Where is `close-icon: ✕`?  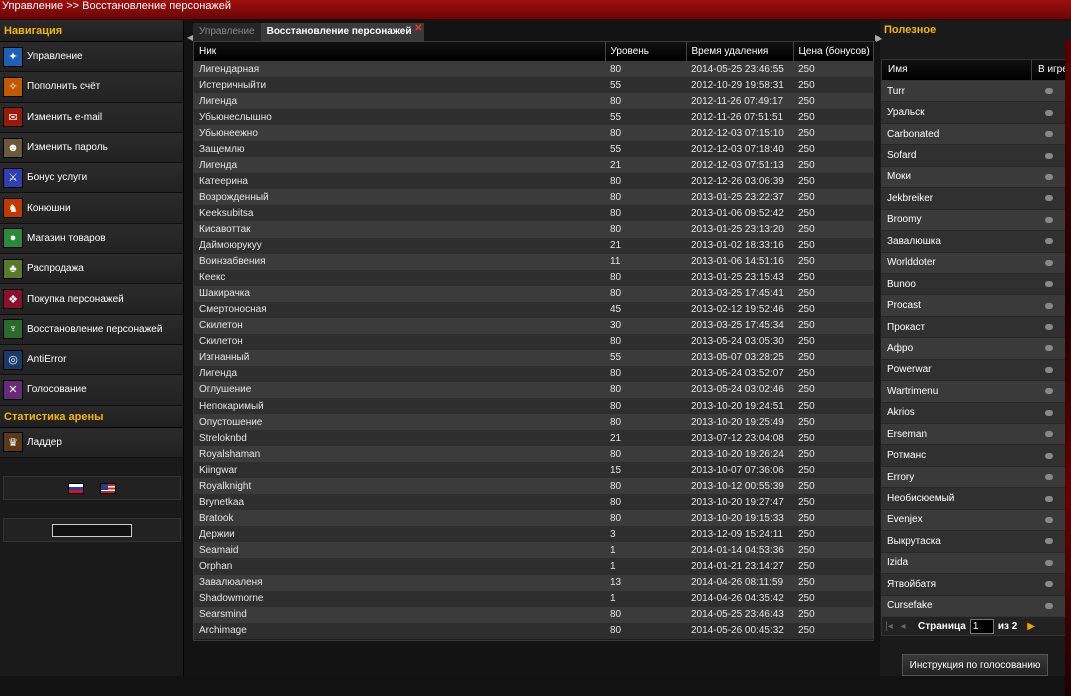
close-icon: ✕ is located at coordinates (418, 29).